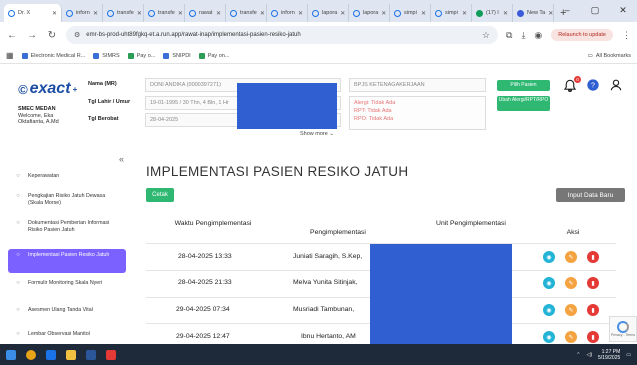 This screenshot has width=637, height=365. Describe the element at coordinates (626, 35) in the screenshot. I see `menu-icon: ⋮` at that location.